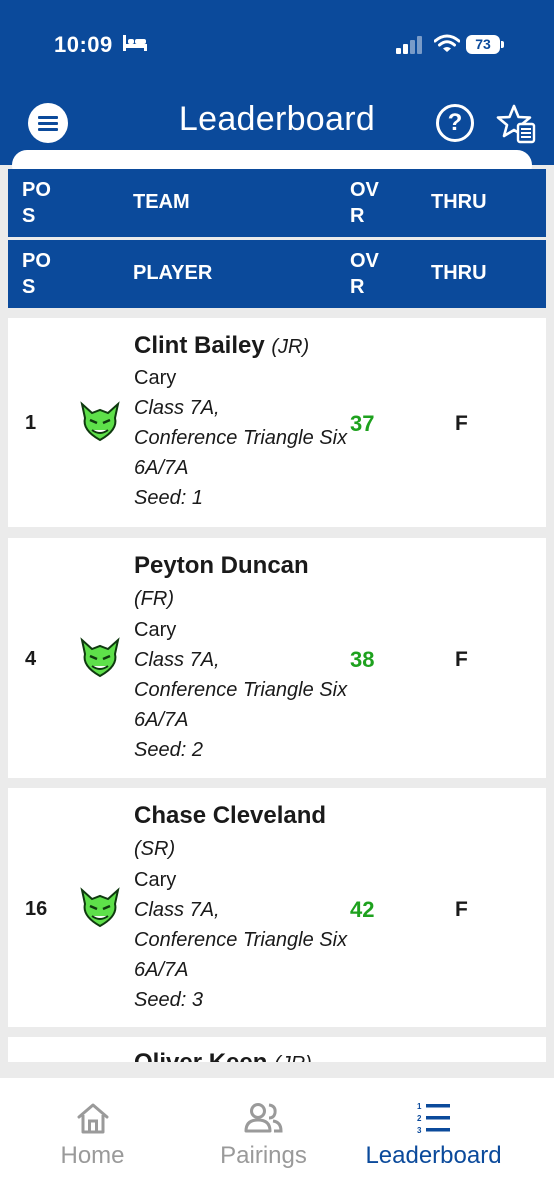 The image size is (554, 1199). Describe the element at coordinates (455, 123) in the screenshot. I see `help-icon: ?` at that location.